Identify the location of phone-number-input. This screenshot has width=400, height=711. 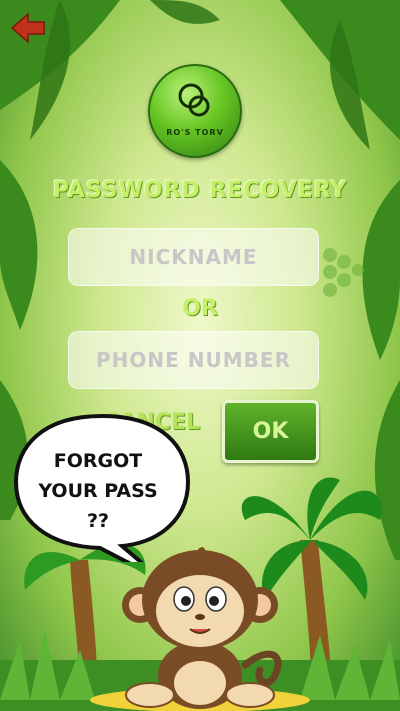
(193, 360).